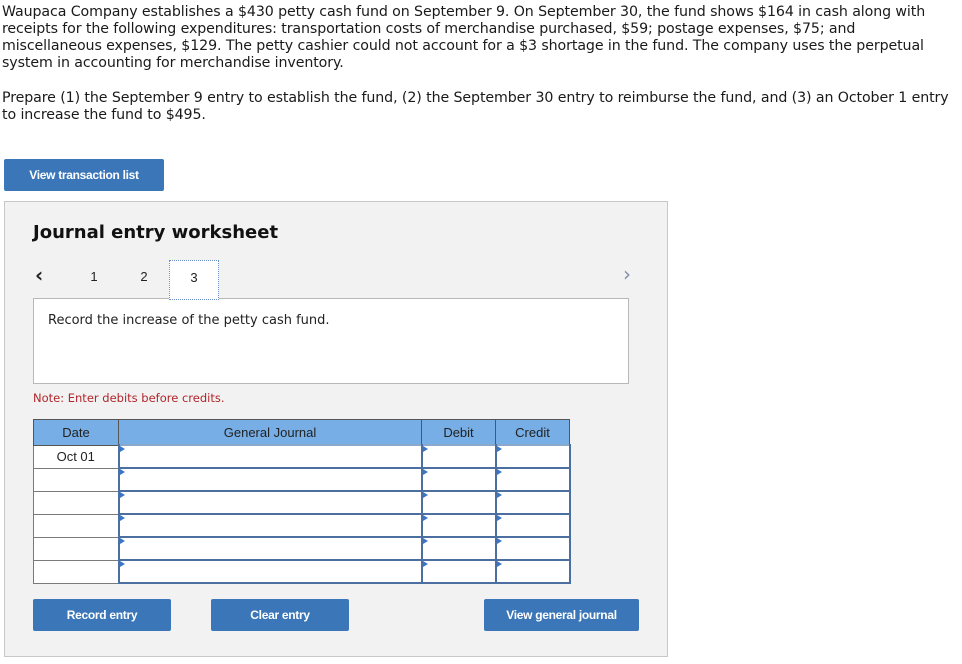  I want to click on tab-2: 2, so click(144, 279).